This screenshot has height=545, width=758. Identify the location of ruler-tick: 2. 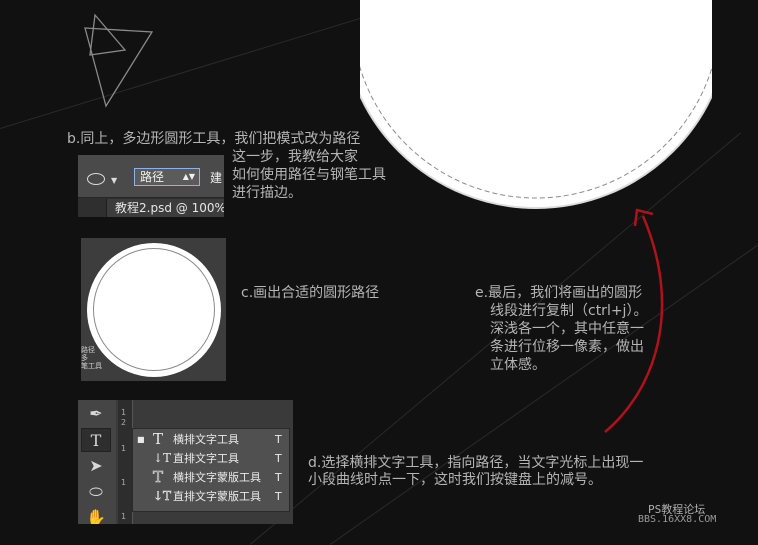
(124, 422).